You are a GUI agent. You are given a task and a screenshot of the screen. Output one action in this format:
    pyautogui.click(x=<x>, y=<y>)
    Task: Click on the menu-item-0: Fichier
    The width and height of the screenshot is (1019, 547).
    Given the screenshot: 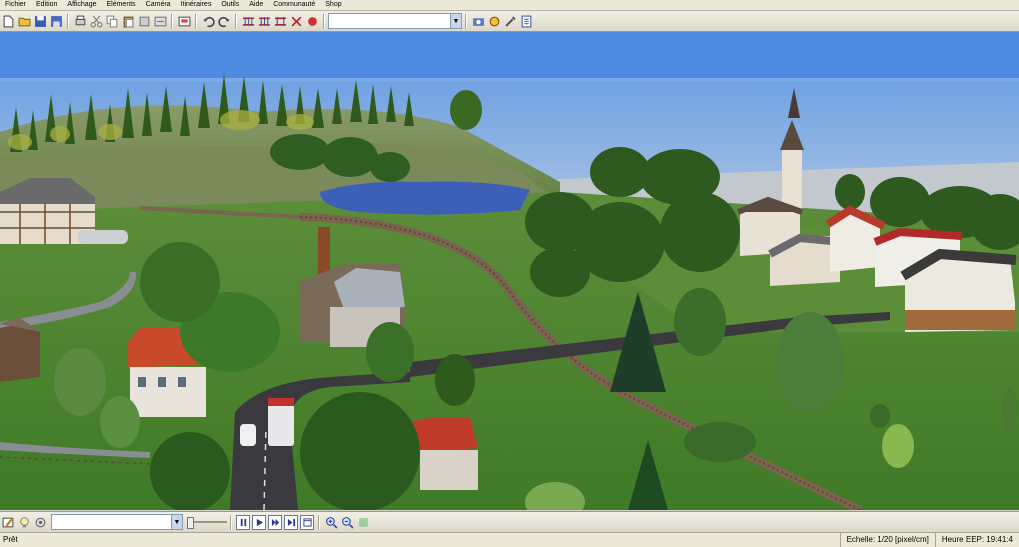 What is the action you would take?
    pyautogui.click(x=15, y=5)
    